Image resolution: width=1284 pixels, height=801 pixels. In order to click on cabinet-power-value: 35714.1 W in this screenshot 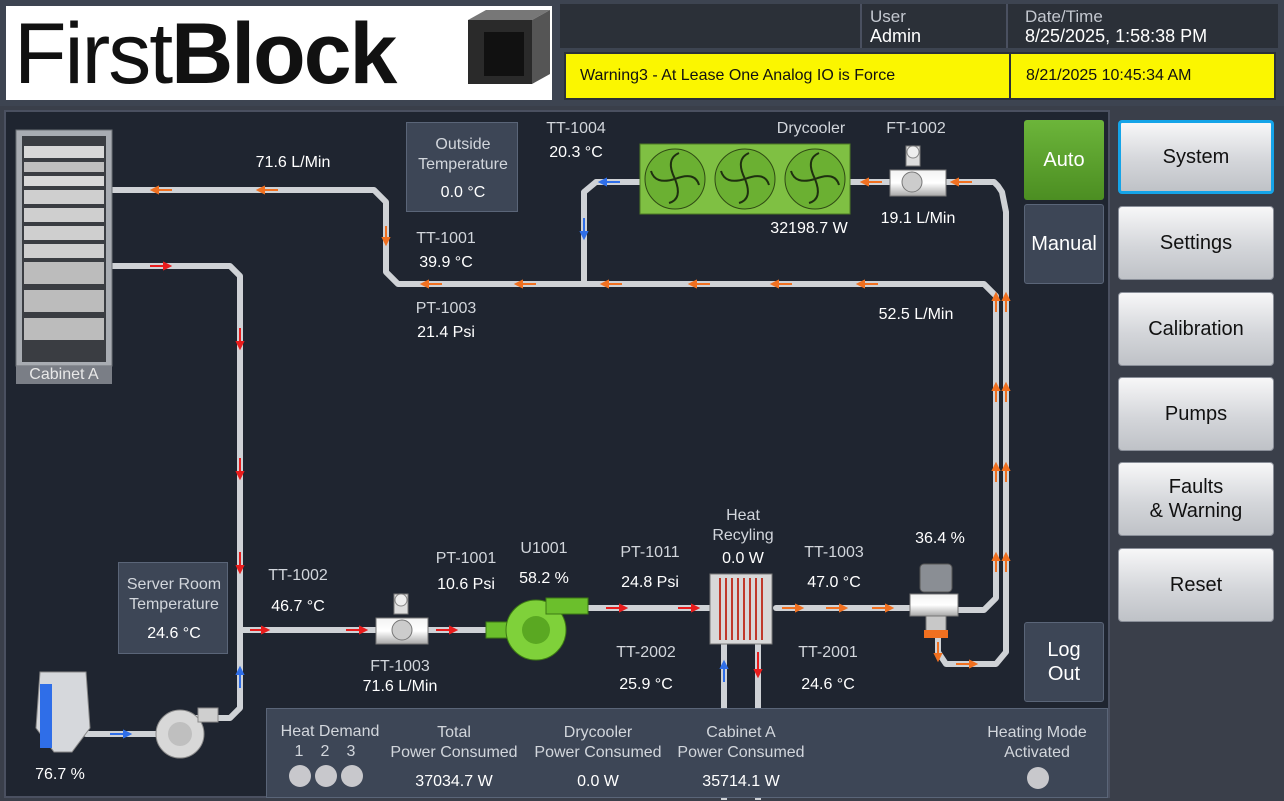, I will do `click(741, 781)`.